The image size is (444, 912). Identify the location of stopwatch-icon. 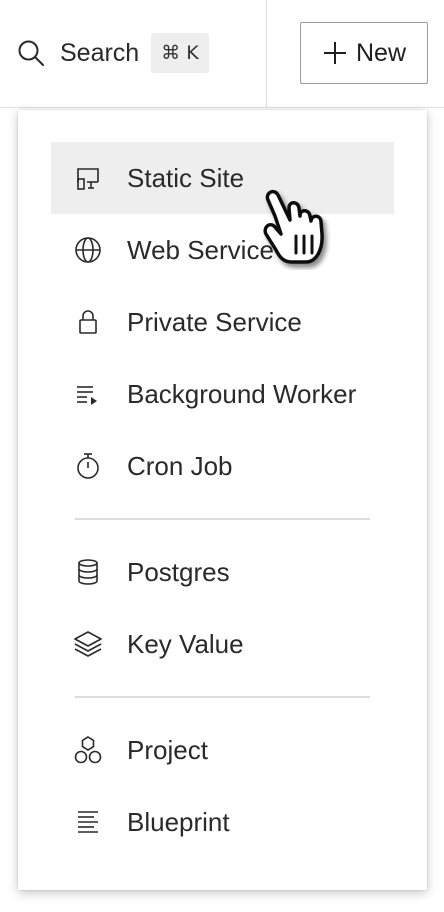
(88, 466).